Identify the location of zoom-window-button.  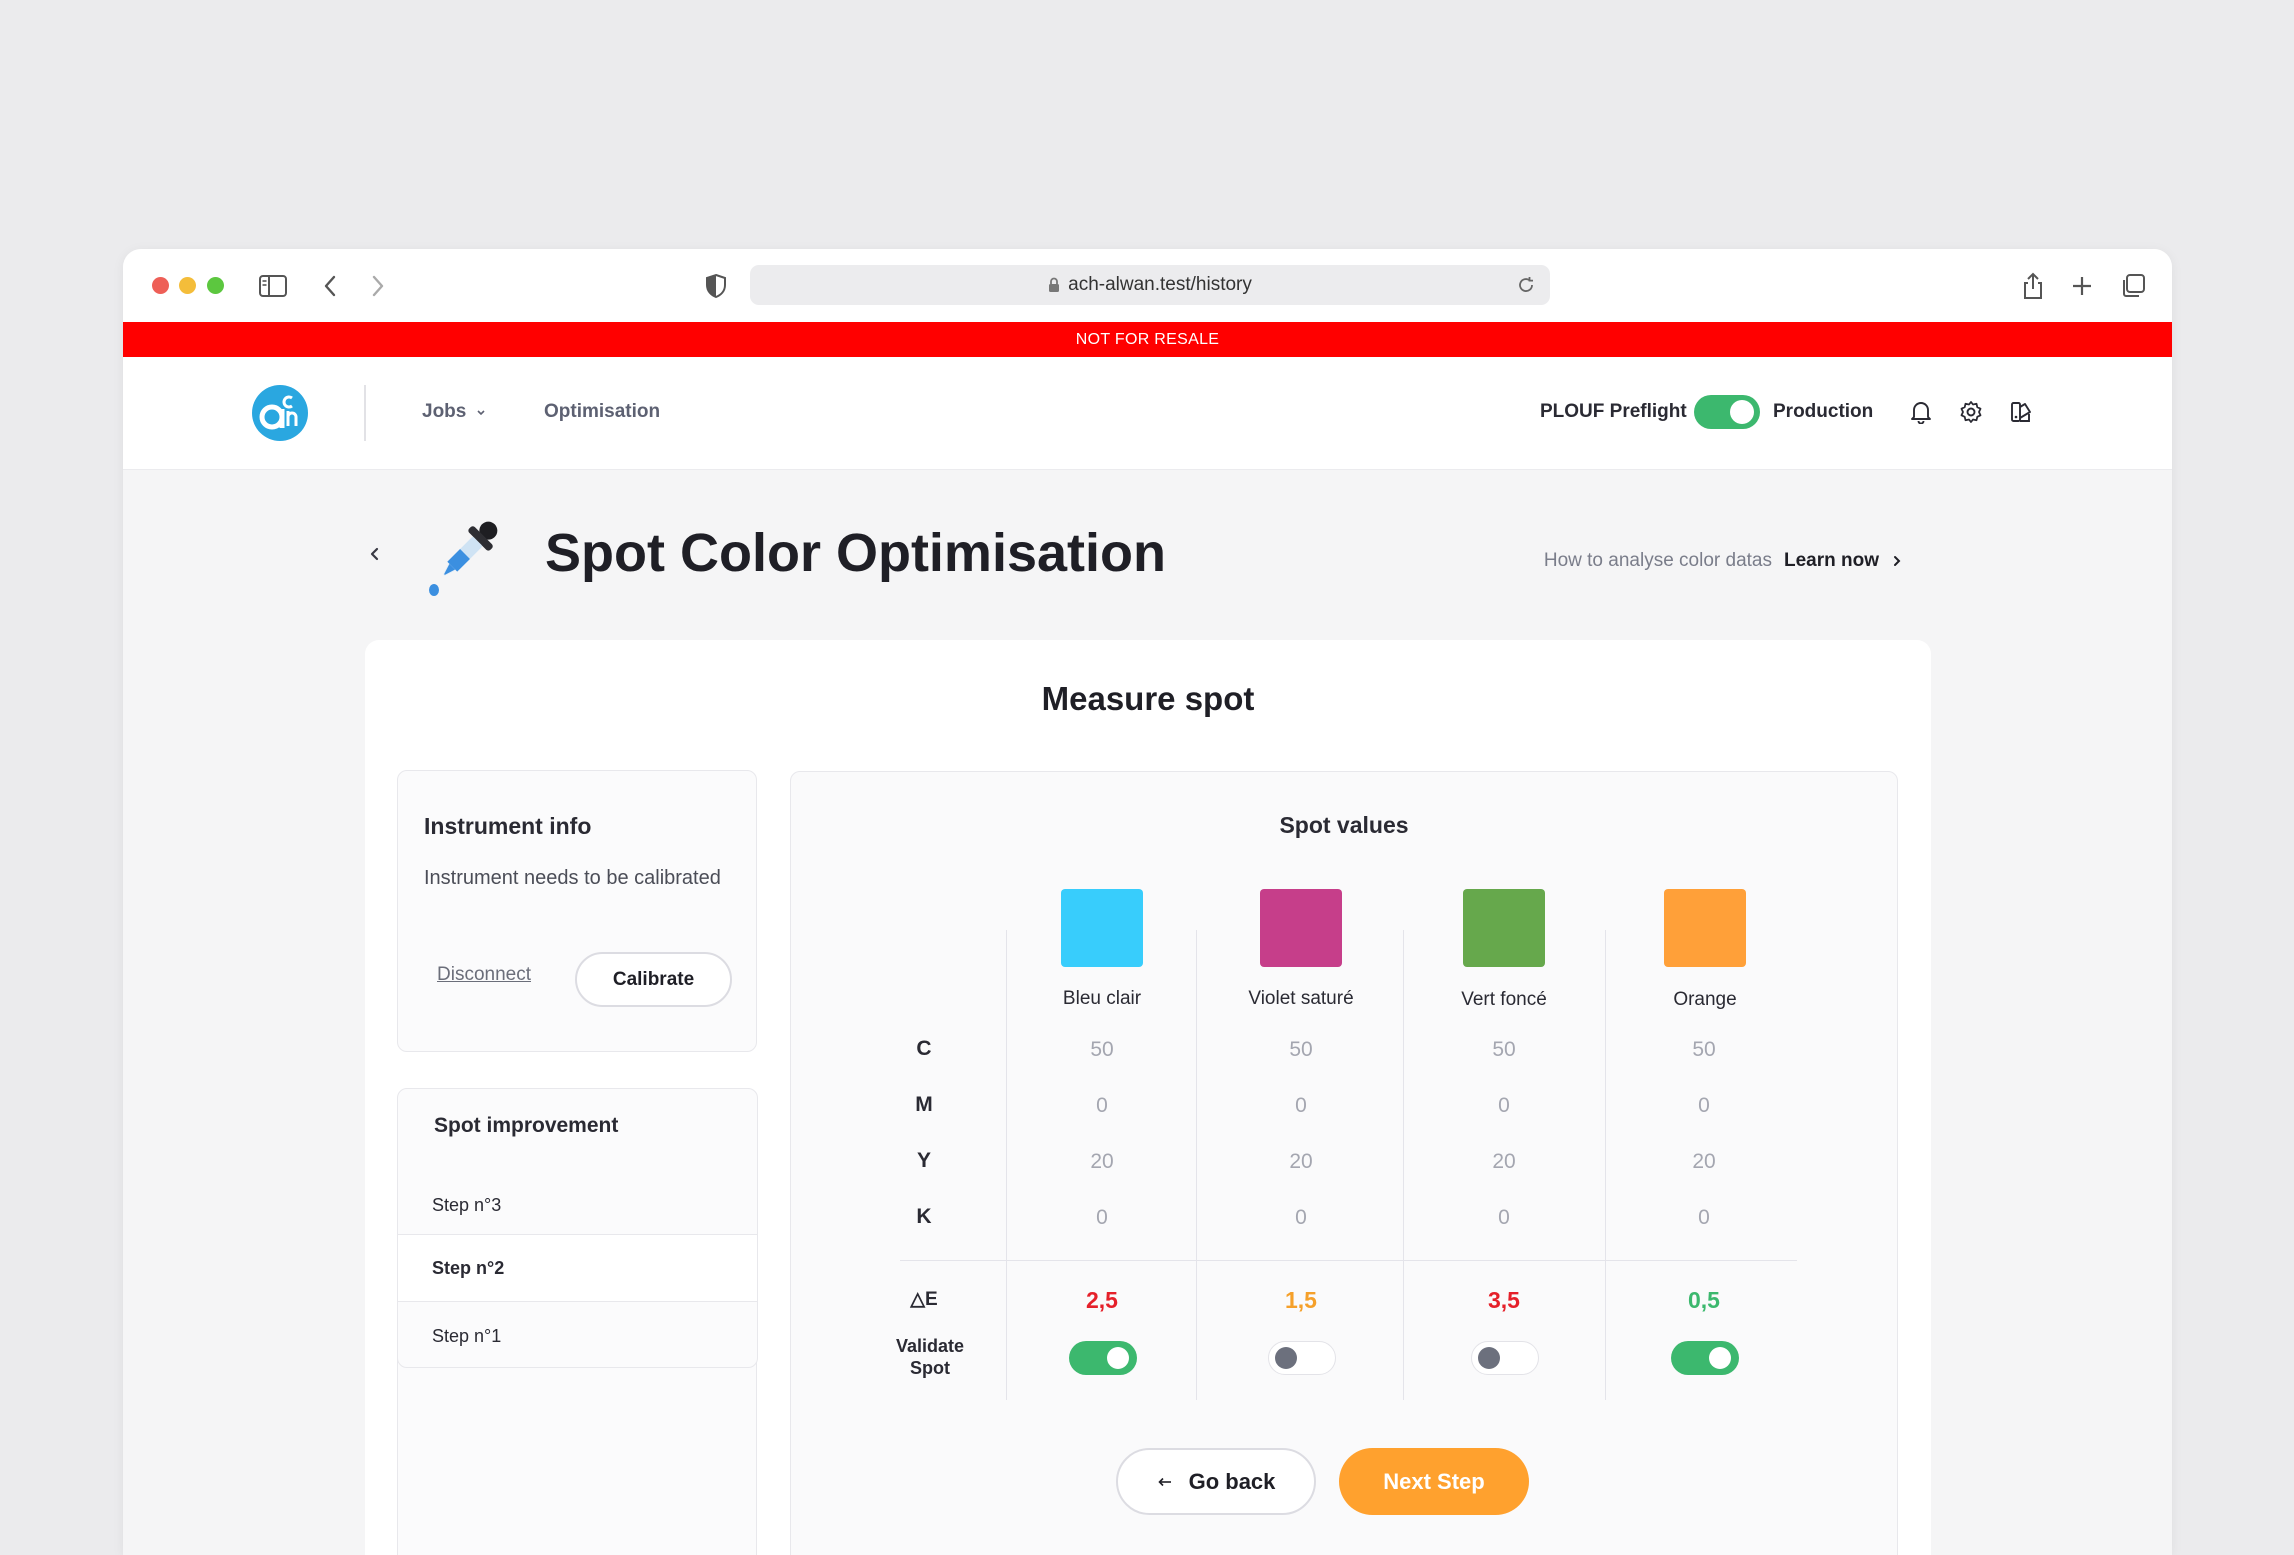
(215, 285).